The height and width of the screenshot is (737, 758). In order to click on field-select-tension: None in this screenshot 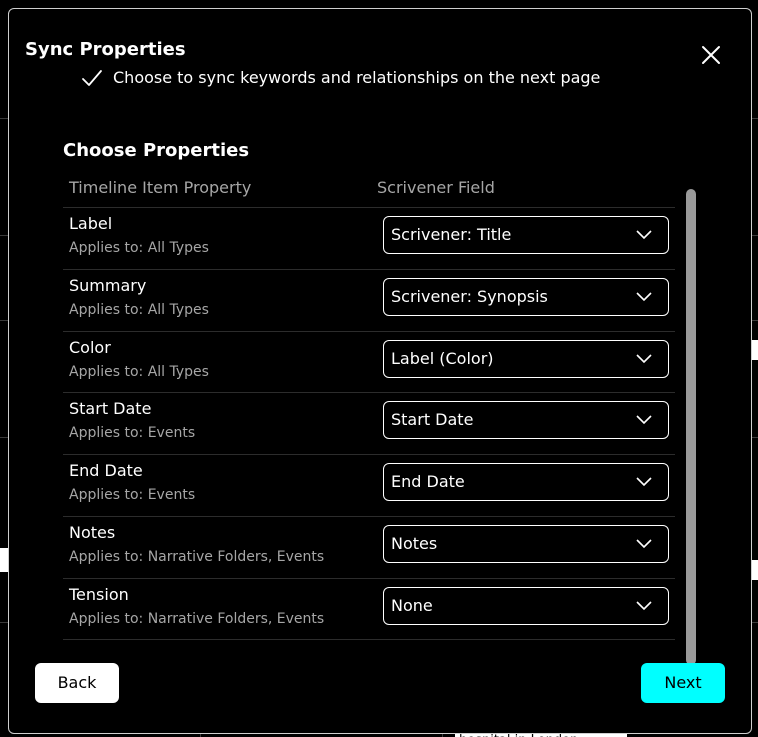, I will do `click(526, 605)`.